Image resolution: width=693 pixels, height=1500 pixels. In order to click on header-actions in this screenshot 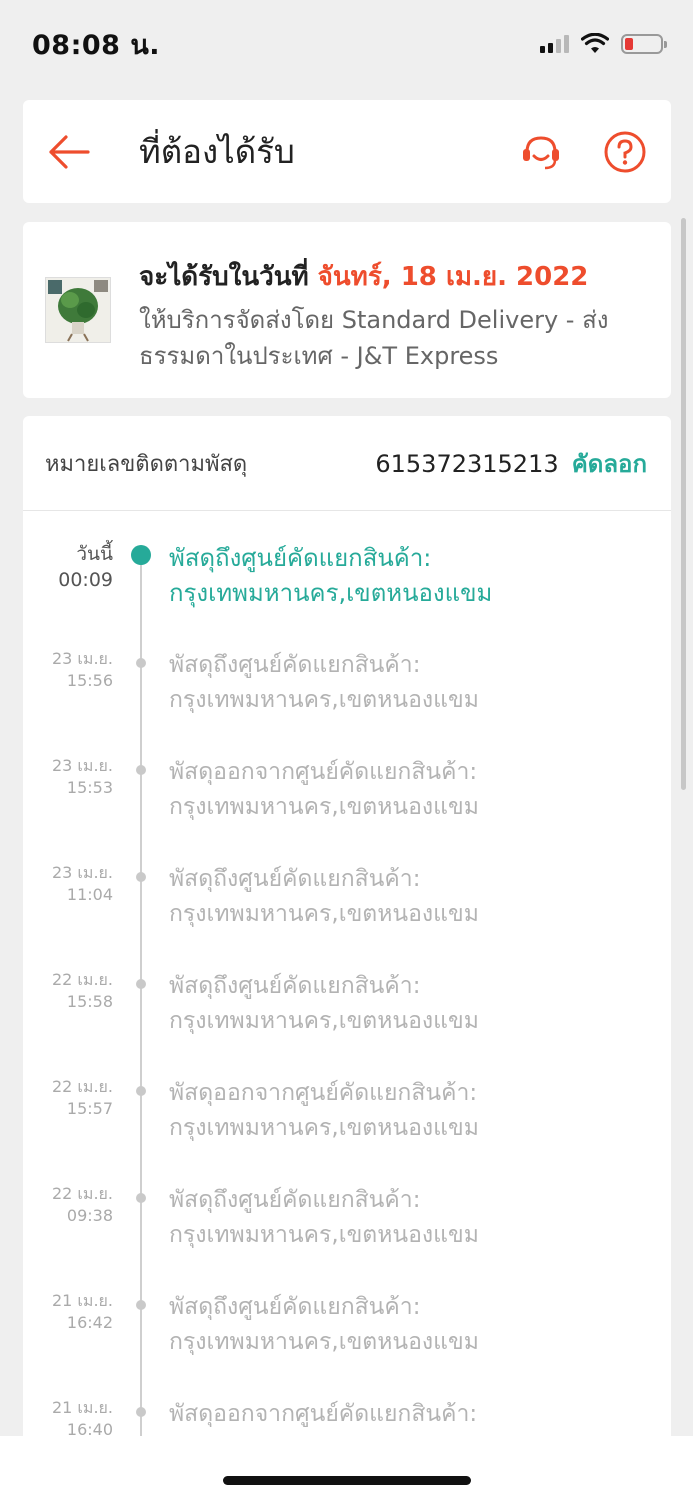, I will do `click(583, 152)`.